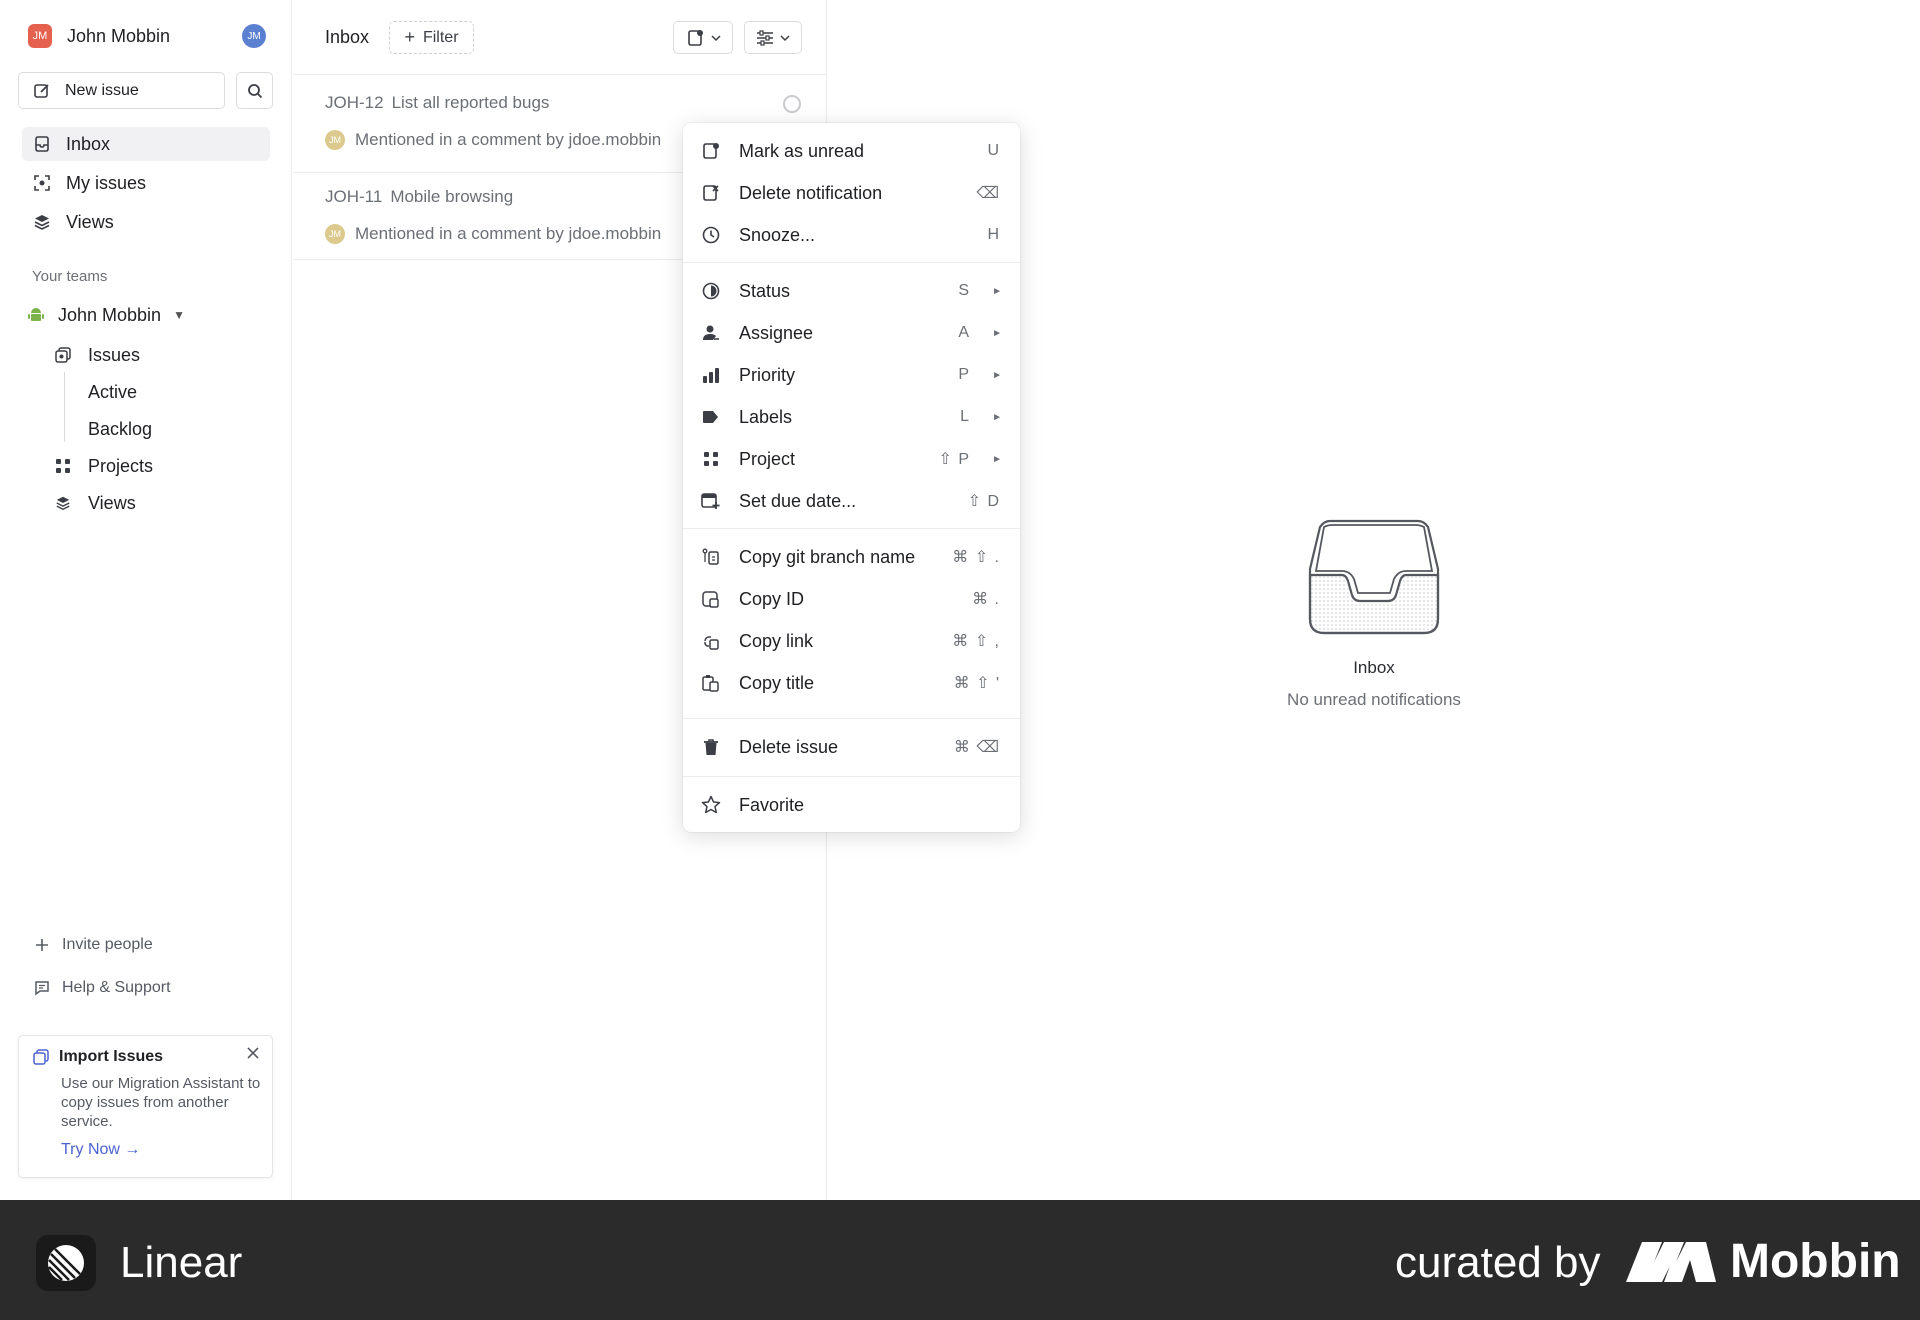 The width and height of the screenshot is (1920, 1320). I want to click on close-icon, so click(253, 1053).